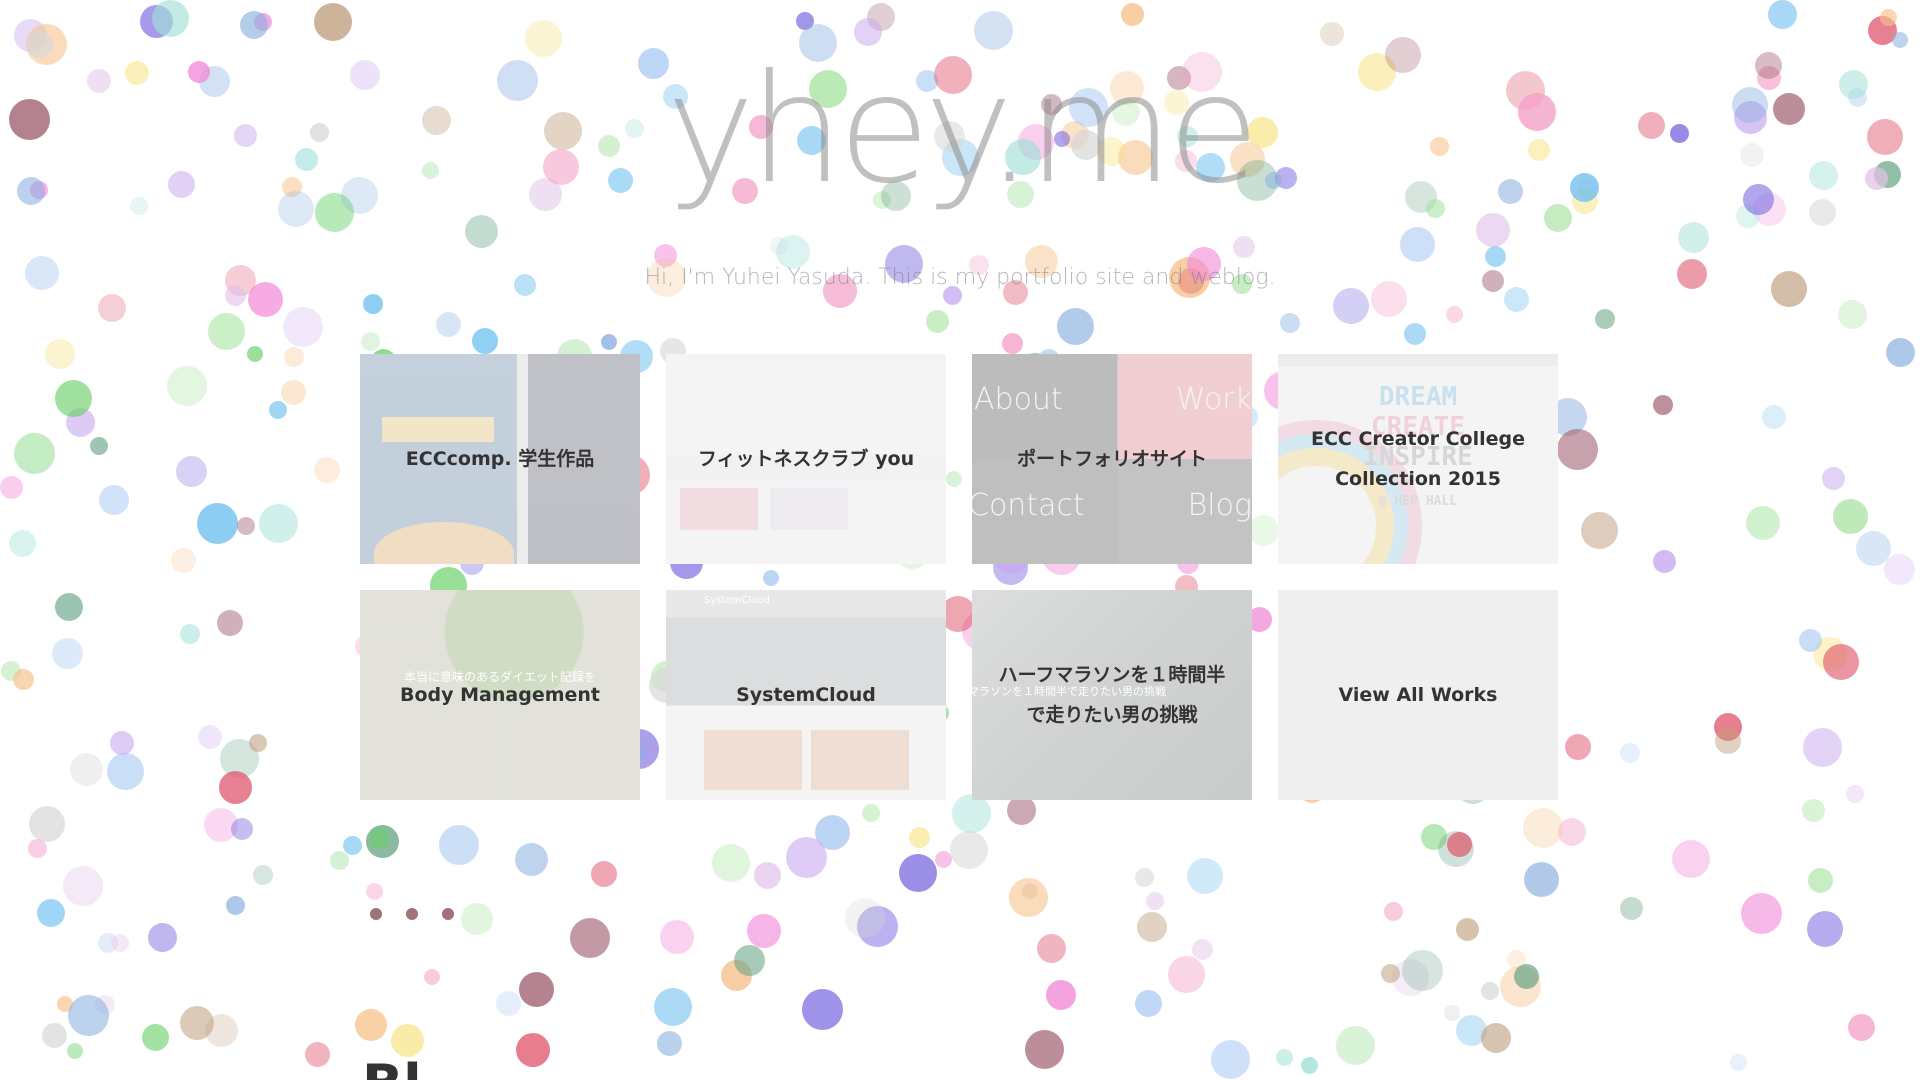 This screenshot has width=1920, height=1080. Describe the element at coordinates (806, 695) in the screenshot. I see `work-tile-systemcloud: SystemCloud SystemCloud` at that location.